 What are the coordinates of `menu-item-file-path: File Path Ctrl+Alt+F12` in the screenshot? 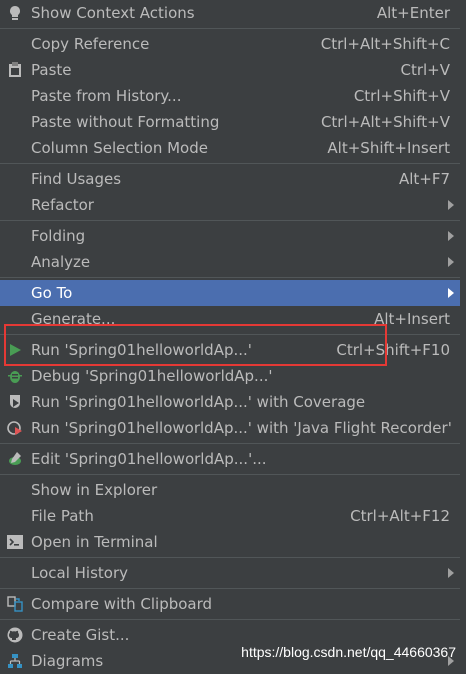 It's located at (230, 516).